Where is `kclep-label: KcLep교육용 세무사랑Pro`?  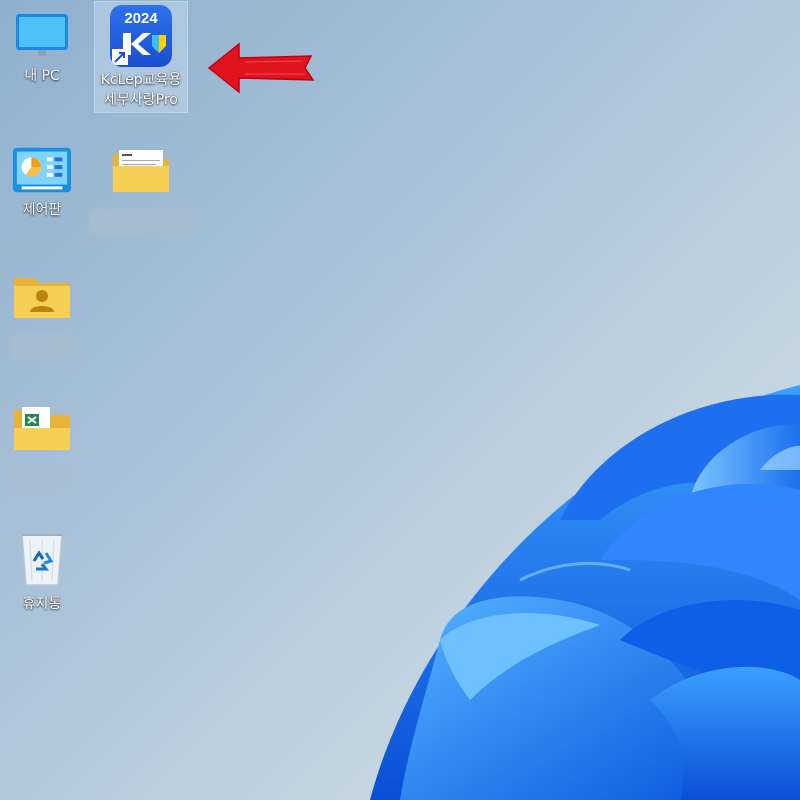 kclep-label: KcLep교육용 세무사랑Pro is located at coordinates (141, 90).